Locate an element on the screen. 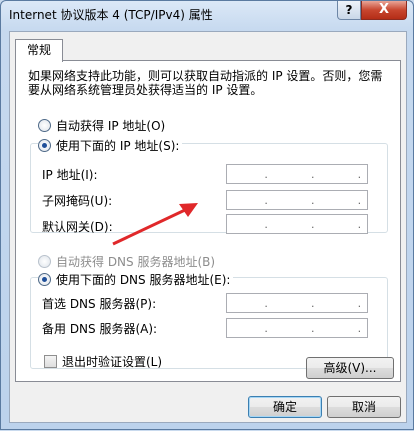 The width and height of the screenshot is (414, 431). annotation-arrow is located at coordinates (155, 224).